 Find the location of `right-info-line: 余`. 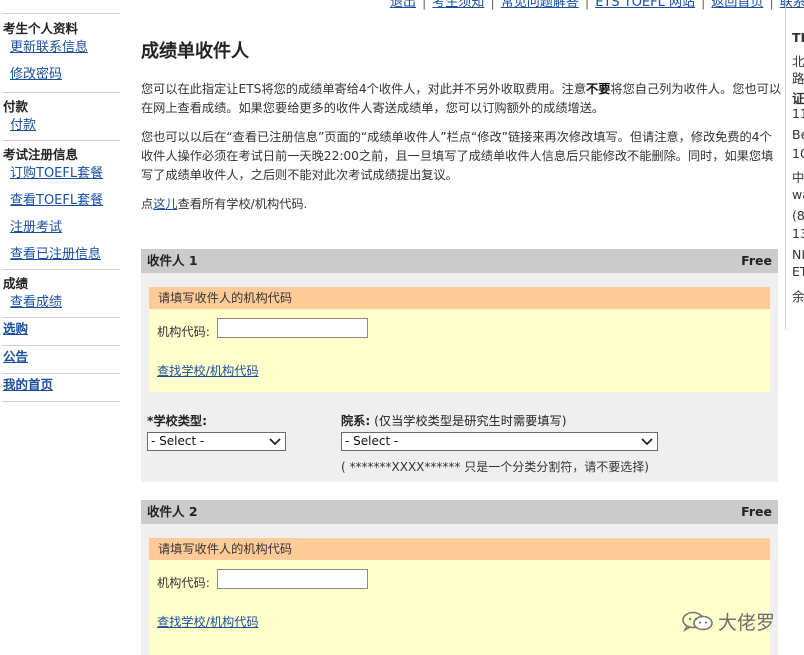

right-info-line: 余 is located at coordinates (798, 296).